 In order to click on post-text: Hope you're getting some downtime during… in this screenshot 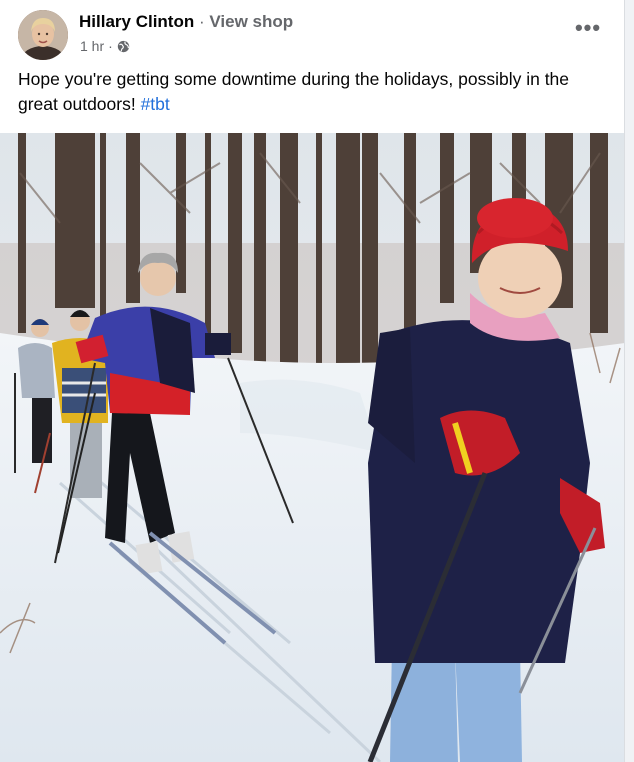, I will do `click(313, 92)`.